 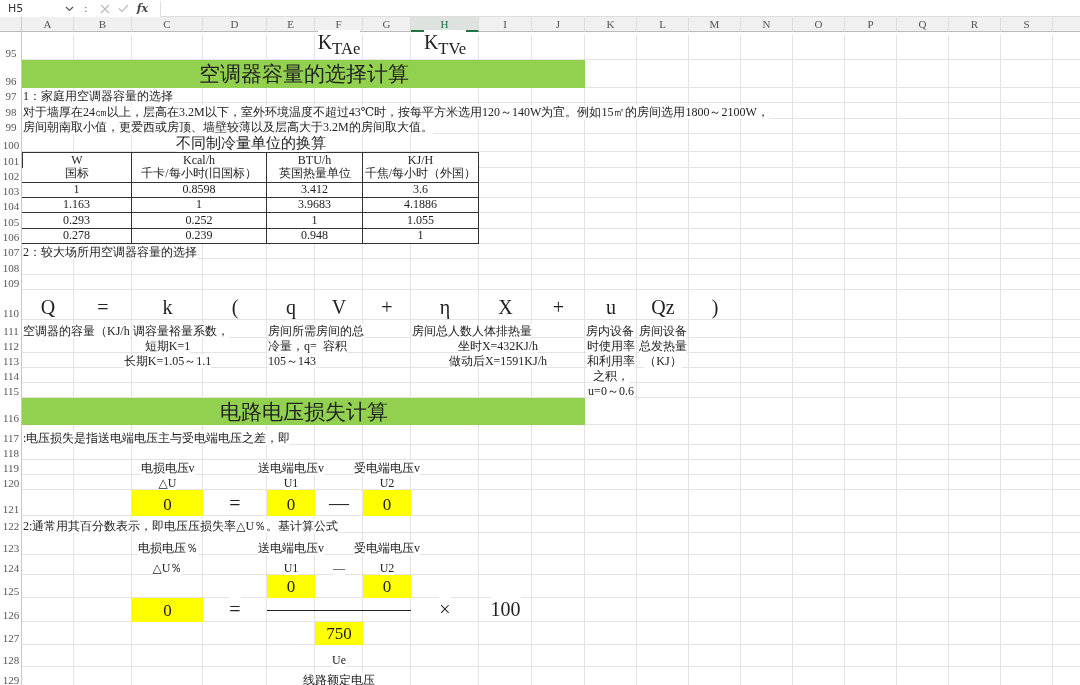 What do you see at coordinates (315, 236) in the screenshot?
I see `table-cell: 0.948` at bounding box center [315, 236].